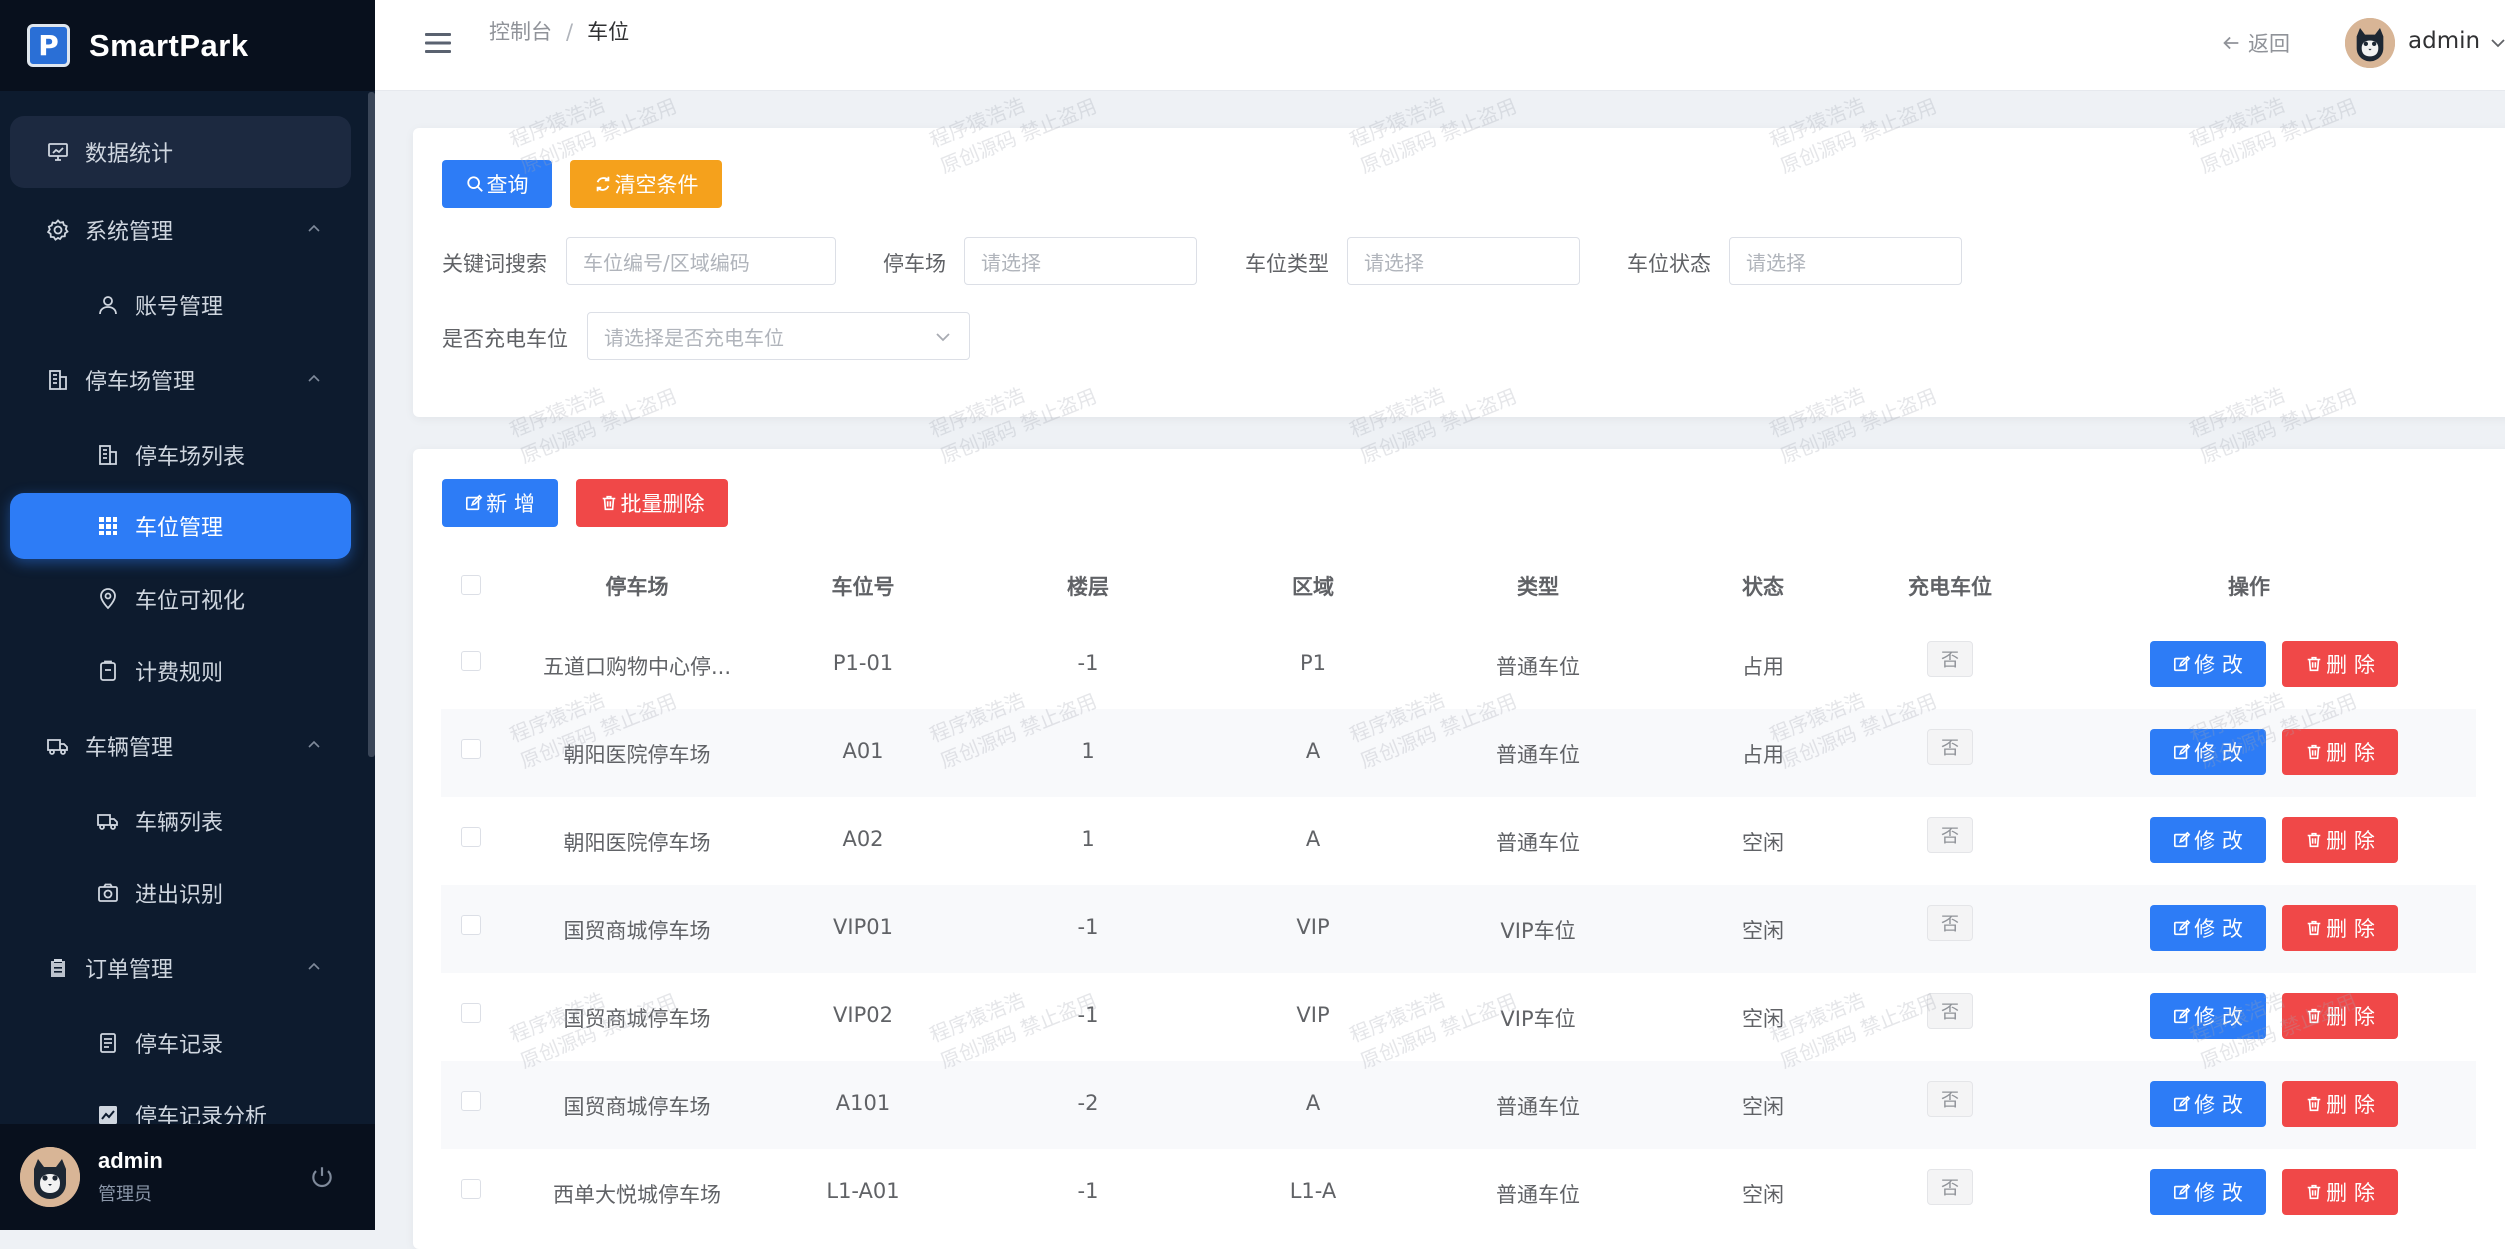 The image size is (2505, 1249). What do you see at coordinates (180, 1043) in the screenshot?
I see `sidebar-item-parking-records: 停车记录` at bounding box center [180, 1043].